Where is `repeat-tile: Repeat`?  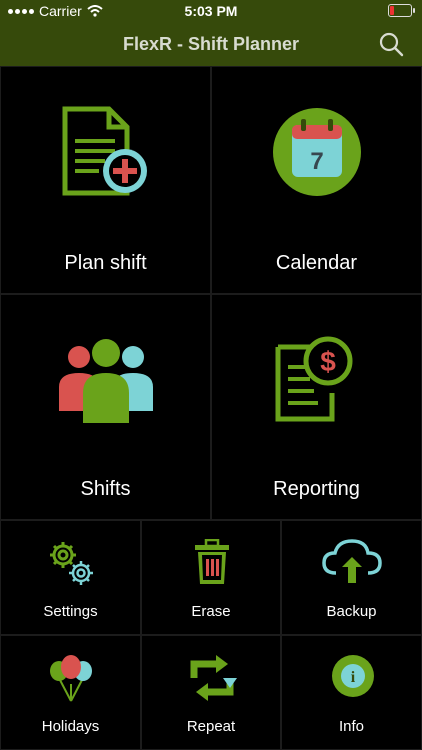
repeat-tile: Repeat is located at coordinates (211, 692).